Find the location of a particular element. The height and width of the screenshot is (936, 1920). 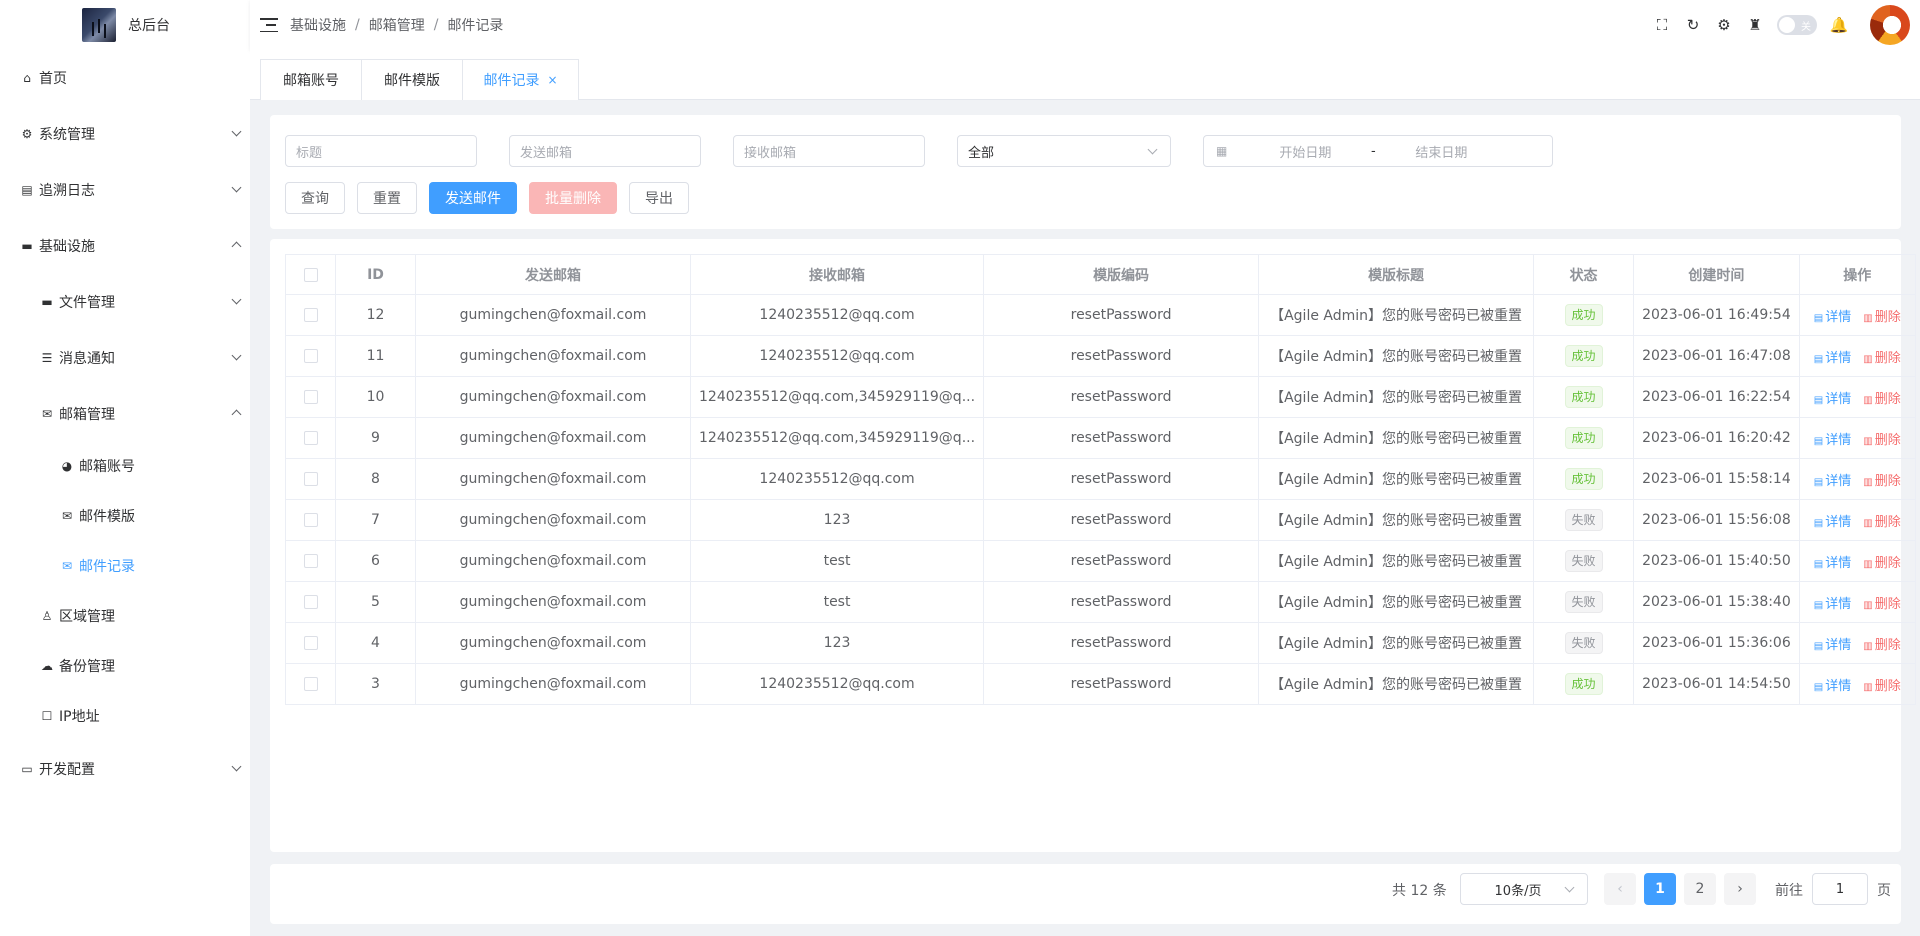

created-time-cell: 2023-06-01 15:38:40 is located at coordinates (1716, 602).